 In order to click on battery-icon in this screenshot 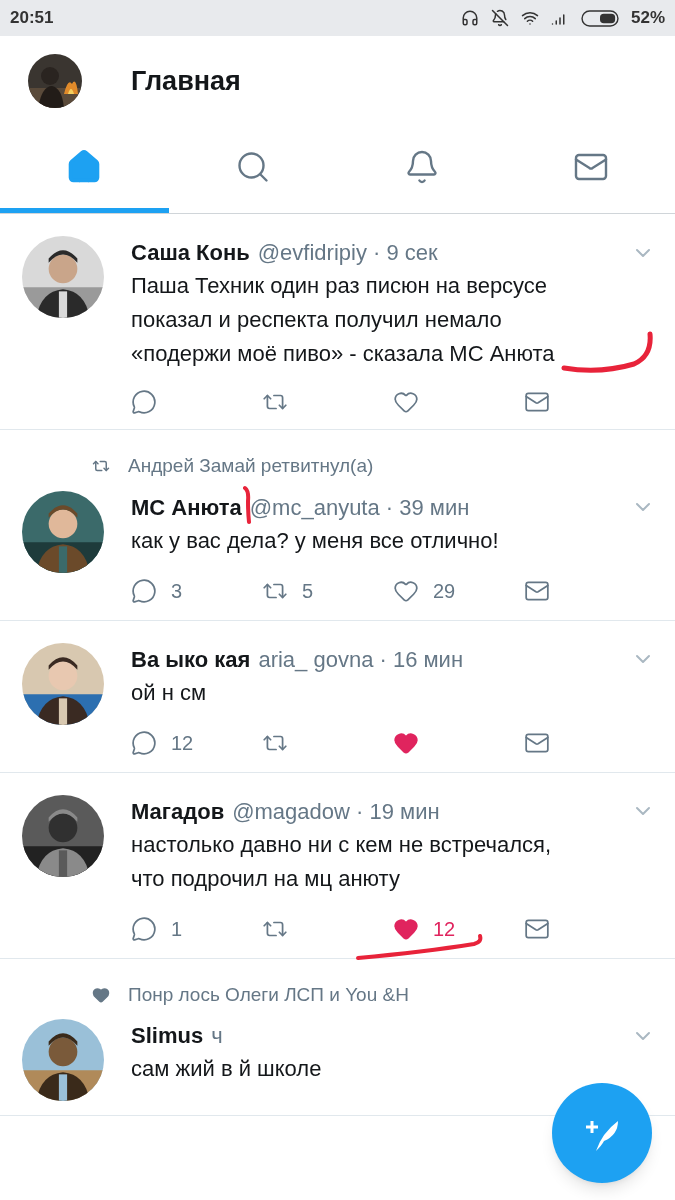, I will do `click(599, 18)`.